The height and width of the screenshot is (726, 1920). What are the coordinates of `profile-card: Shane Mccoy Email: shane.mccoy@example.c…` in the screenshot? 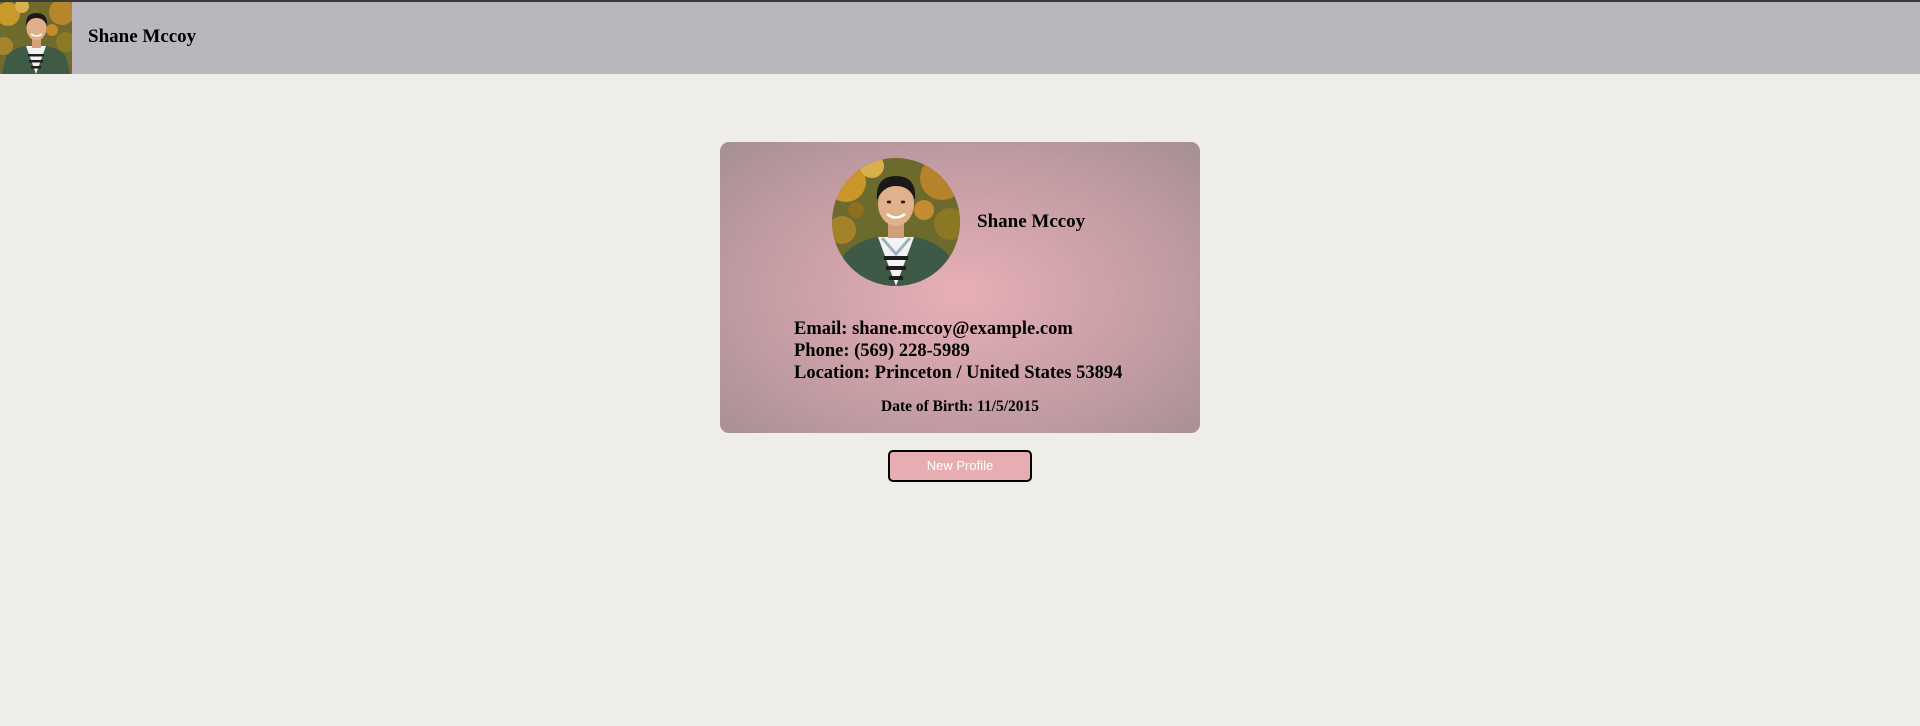 It's located at (960, 287).